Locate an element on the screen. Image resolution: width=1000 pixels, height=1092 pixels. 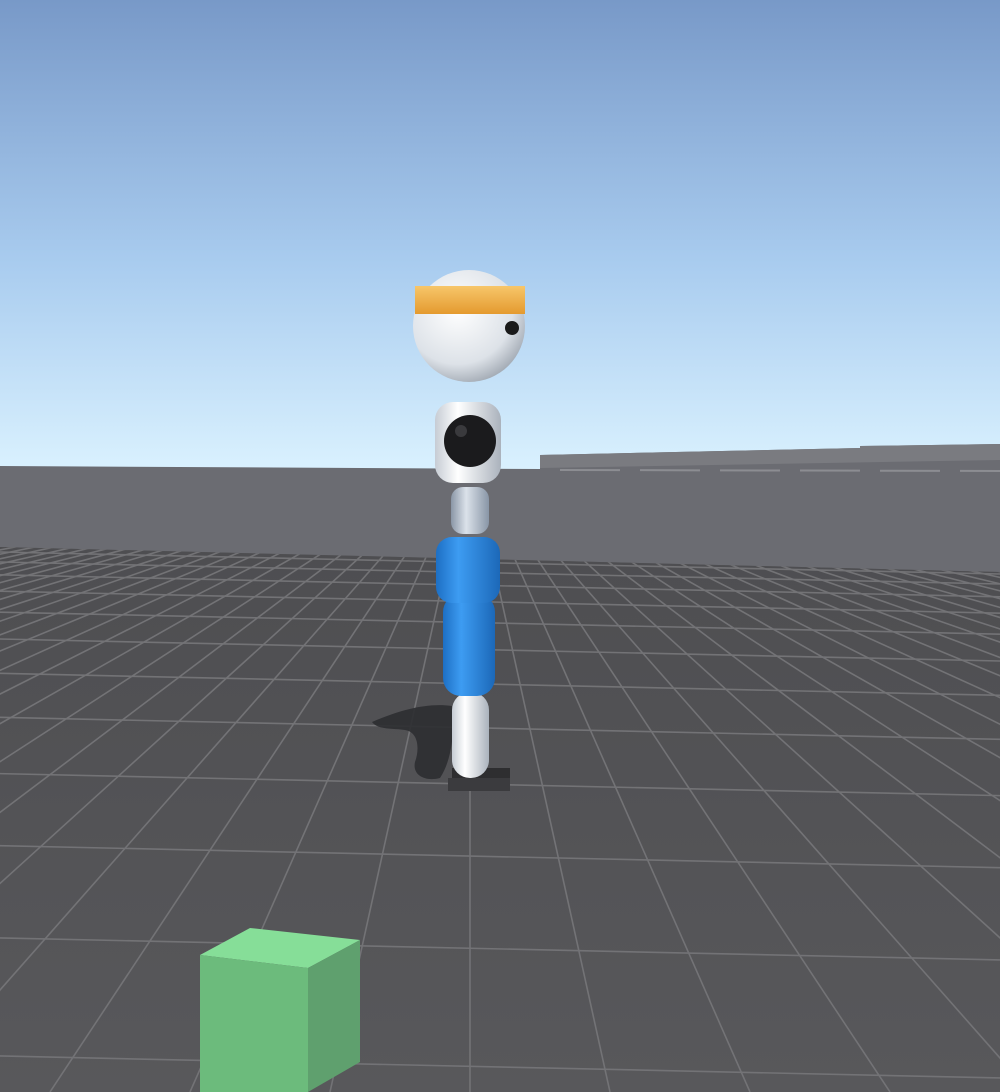
green-cube is located at coordinates (280, 1010).